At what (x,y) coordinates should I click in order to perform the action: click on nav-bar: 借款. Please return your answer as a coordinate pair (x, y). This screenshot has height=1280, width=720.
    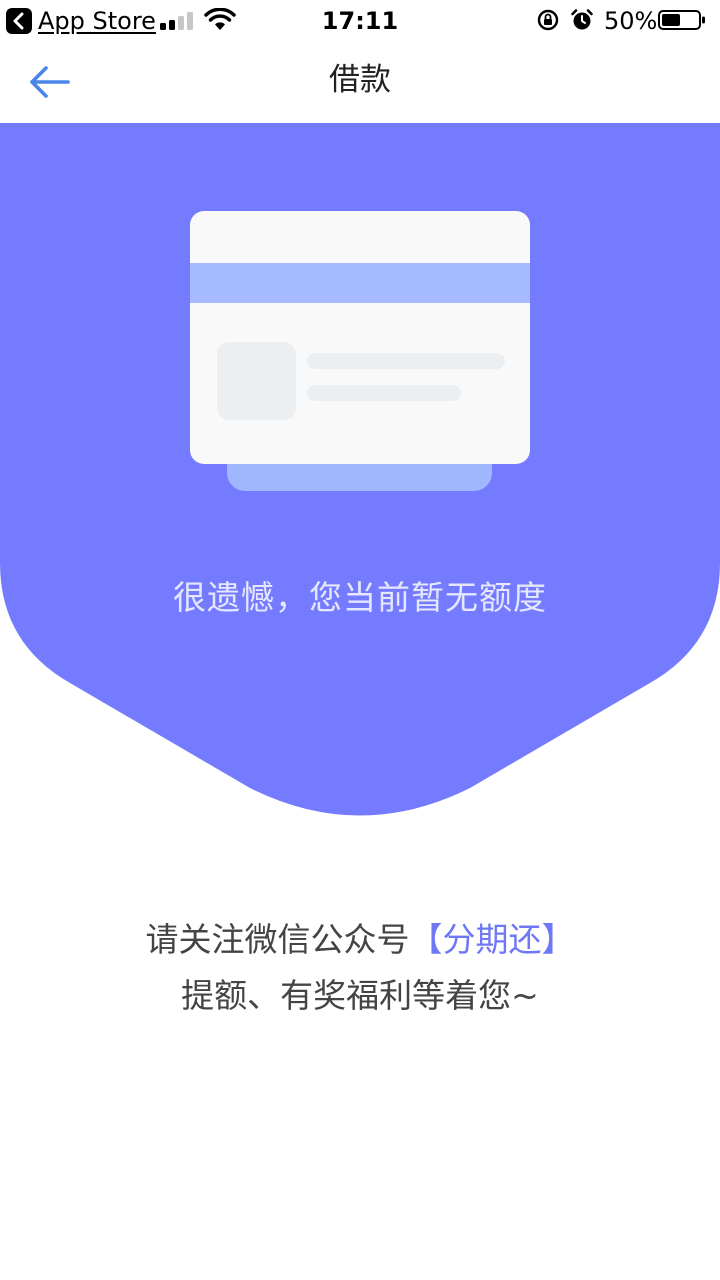
    Looking at the image, I should click on (360, 81).